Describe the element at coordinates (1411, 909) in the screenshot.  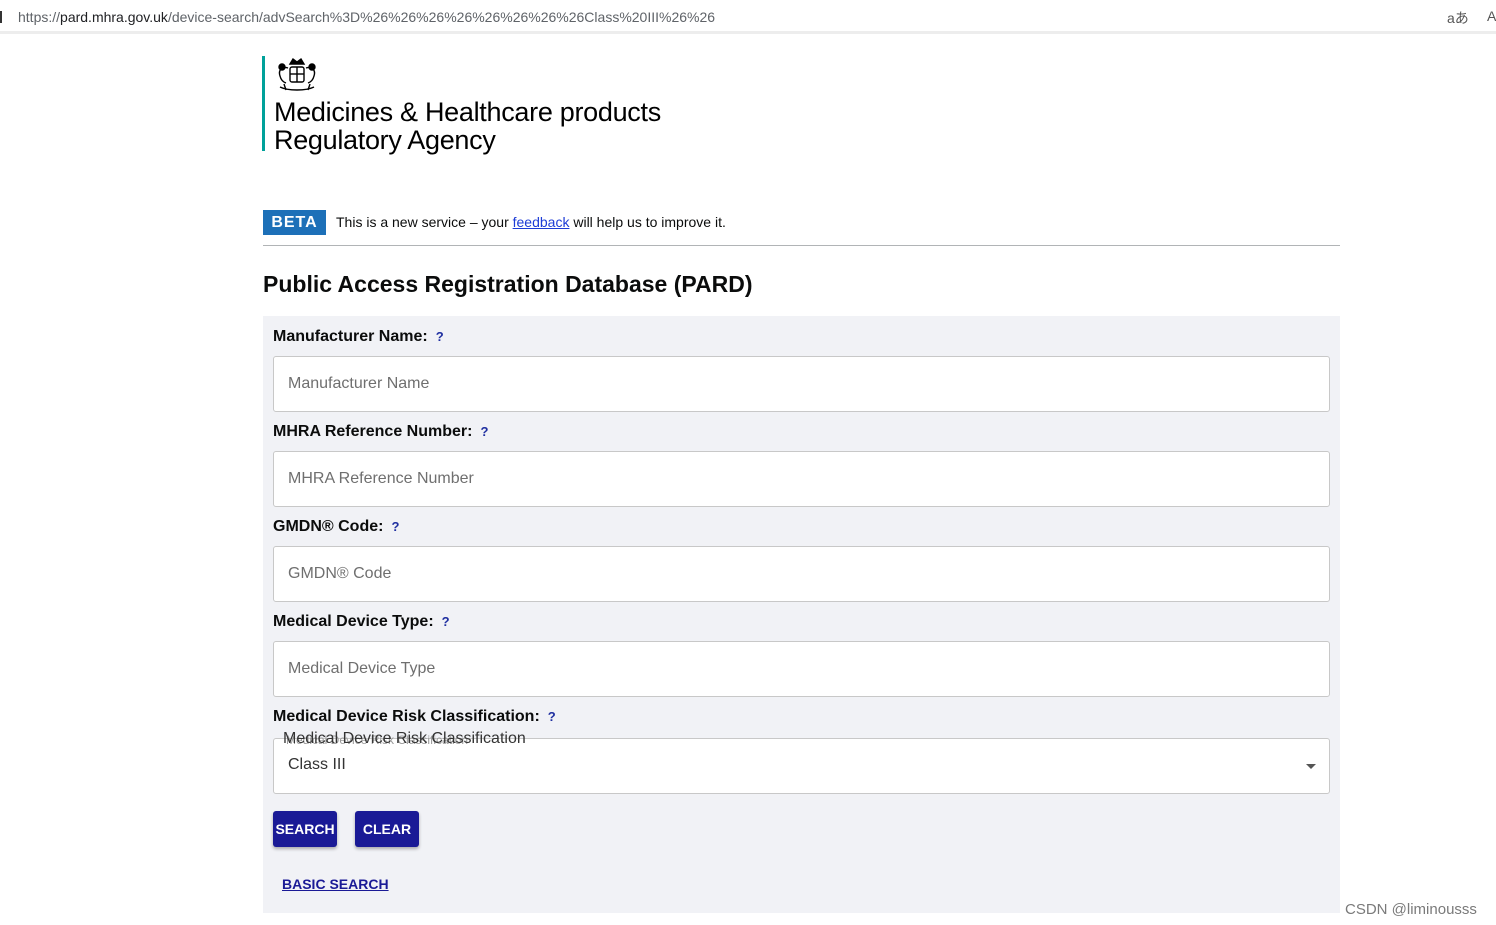
I see `watermark: CSDN @liminousss` at that location.